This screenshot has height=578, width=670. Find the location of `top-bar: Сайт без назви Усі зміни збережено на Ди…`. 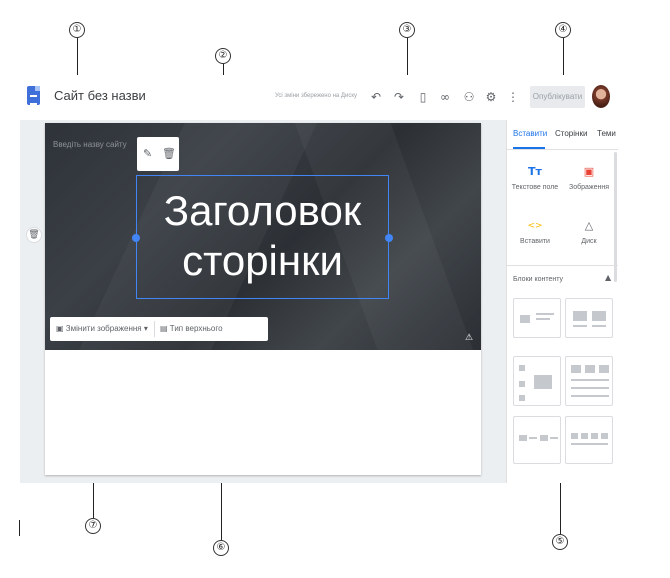

top-bar: Сайт без назви Усі зміни збережено на Ди… is located at coordinates (319, 97).